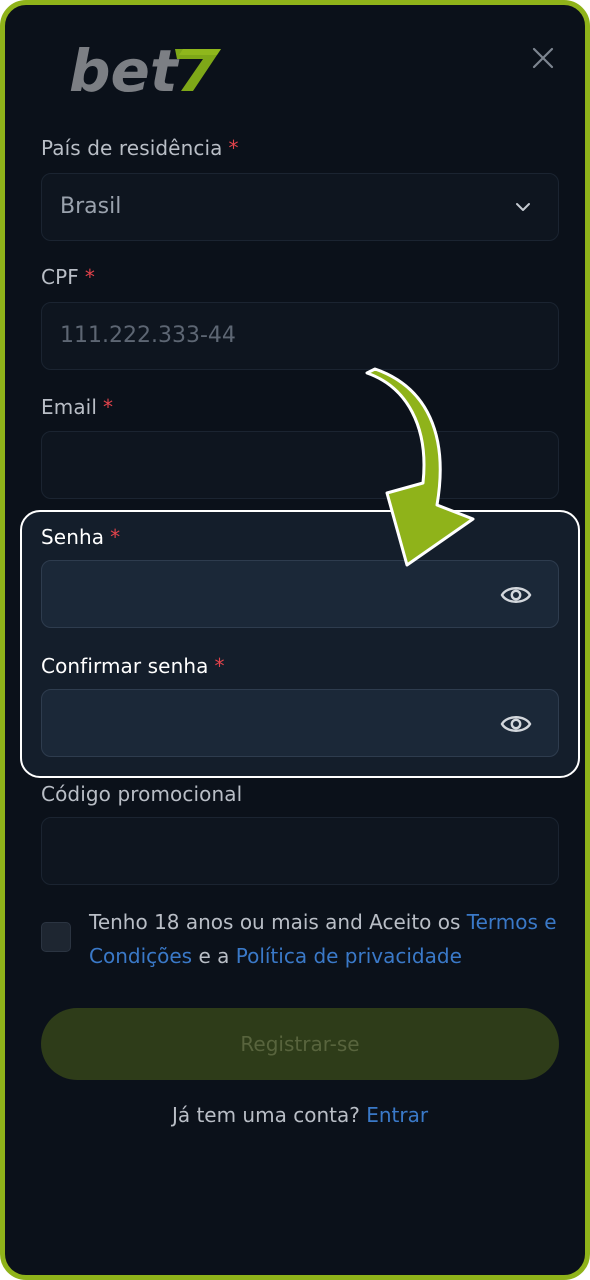 The height and width of the screenshot is (1280, 590). What do you see at coordinates (124, 70) in the screenshot?
I see `logo-text: bet` at bounding box center [124, 70].